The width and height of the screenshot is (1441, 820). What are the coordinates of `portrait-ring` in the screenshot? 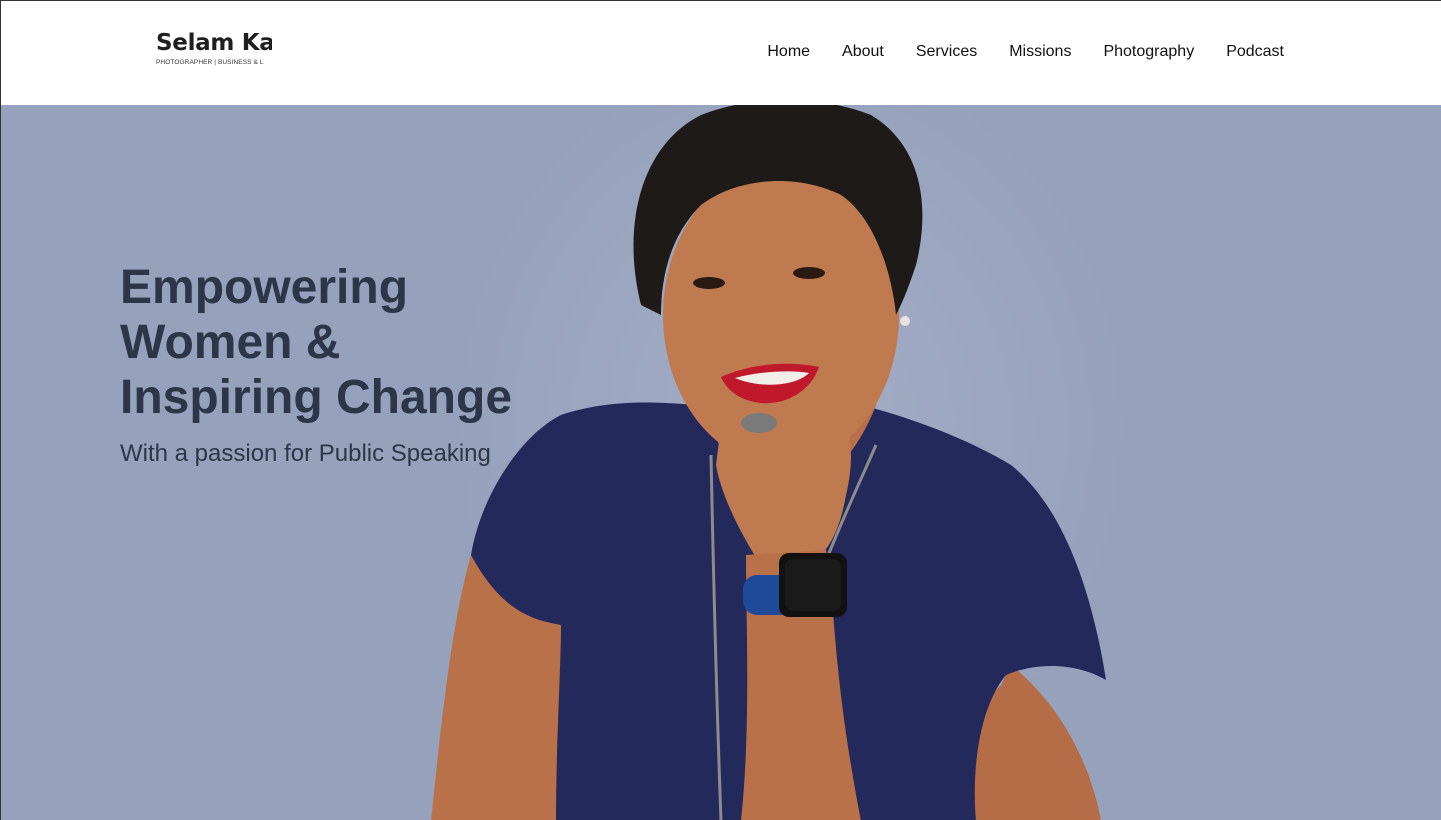 It's located at (759, 423).